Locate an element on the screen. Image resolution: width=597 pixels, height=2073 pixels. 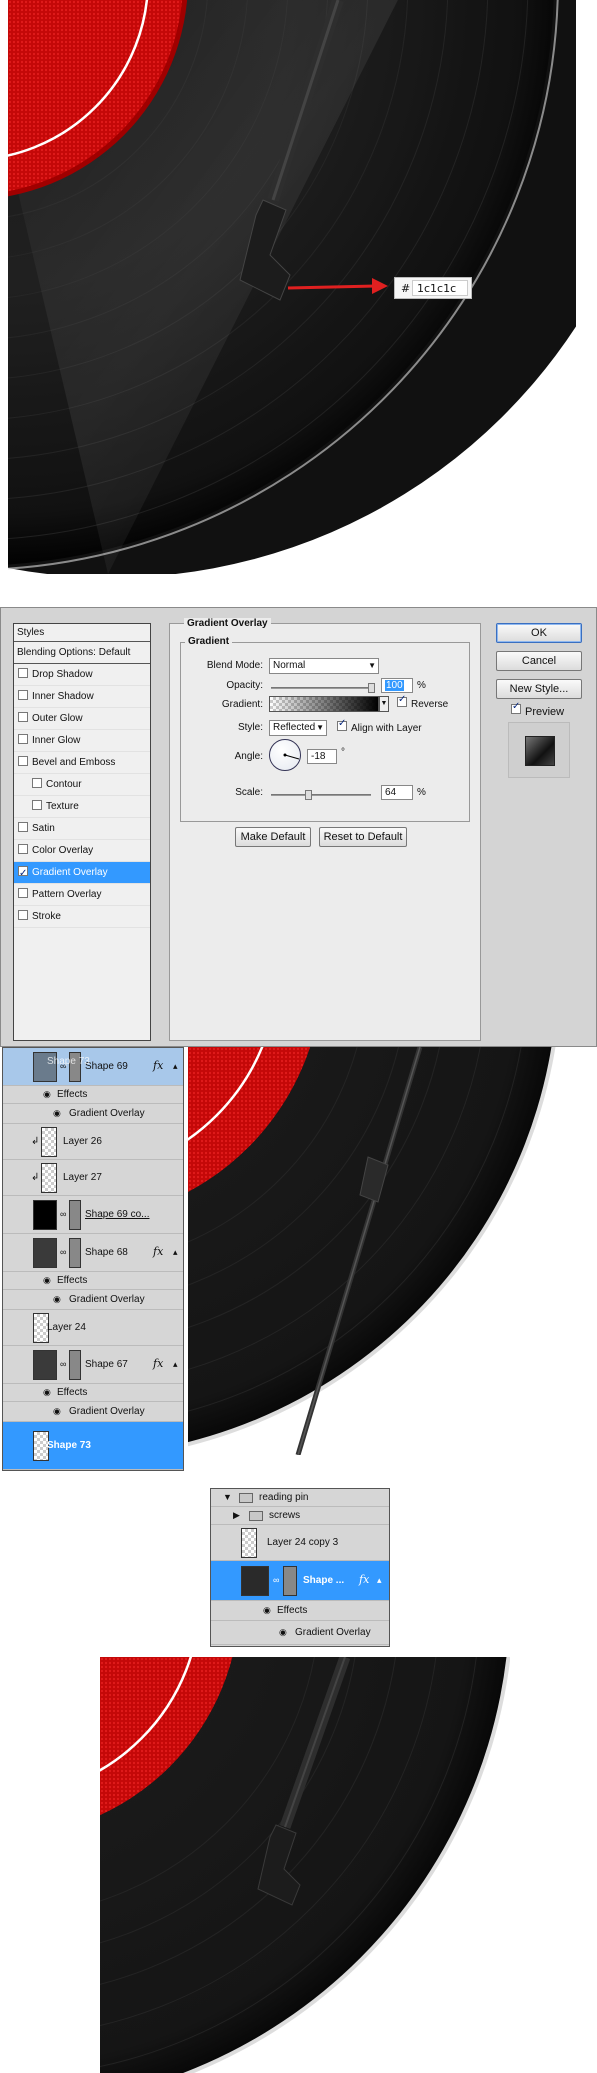
section-title: Gradient Overlay is located at coordinates (227, 623).